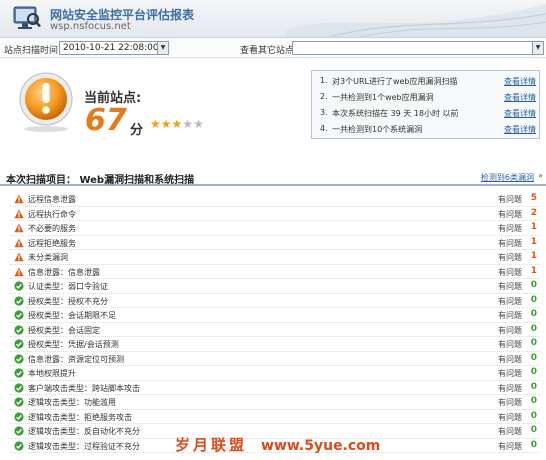 Image resolution: width=546 pixels, height=460 pixels. What do you see at coordinates (540, 175) in the screenshot?
I see `expand-icon: »` at bounding box center [540, 175].